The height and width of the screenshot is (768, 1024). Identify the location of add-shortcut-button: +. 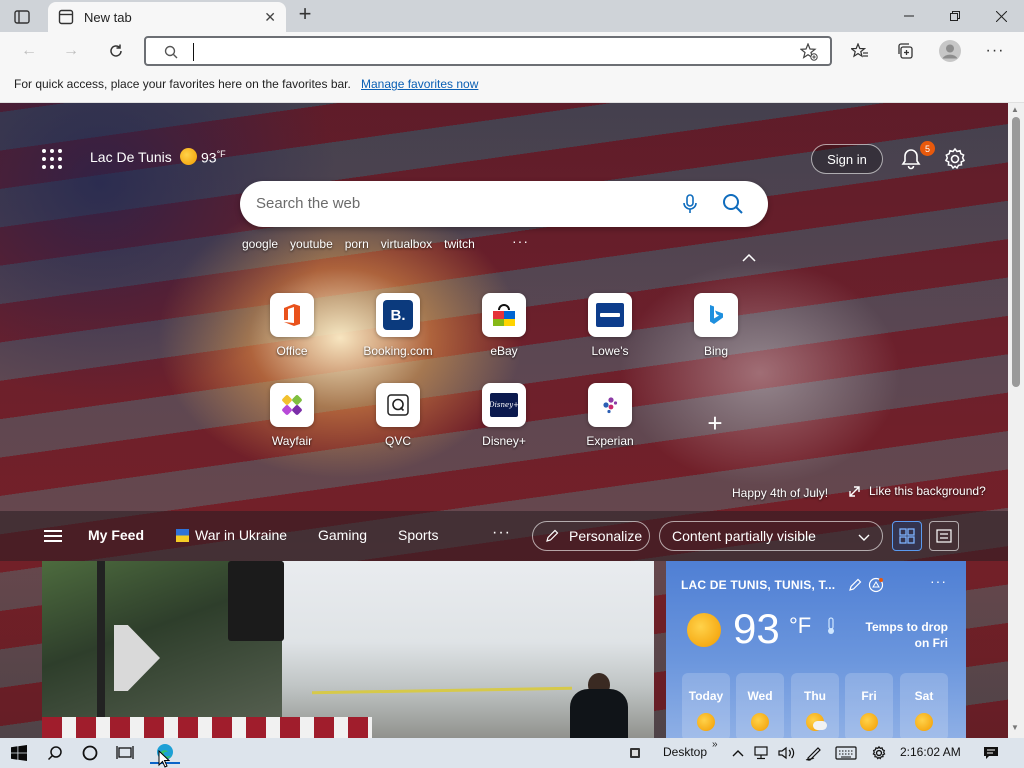
(715, 423).